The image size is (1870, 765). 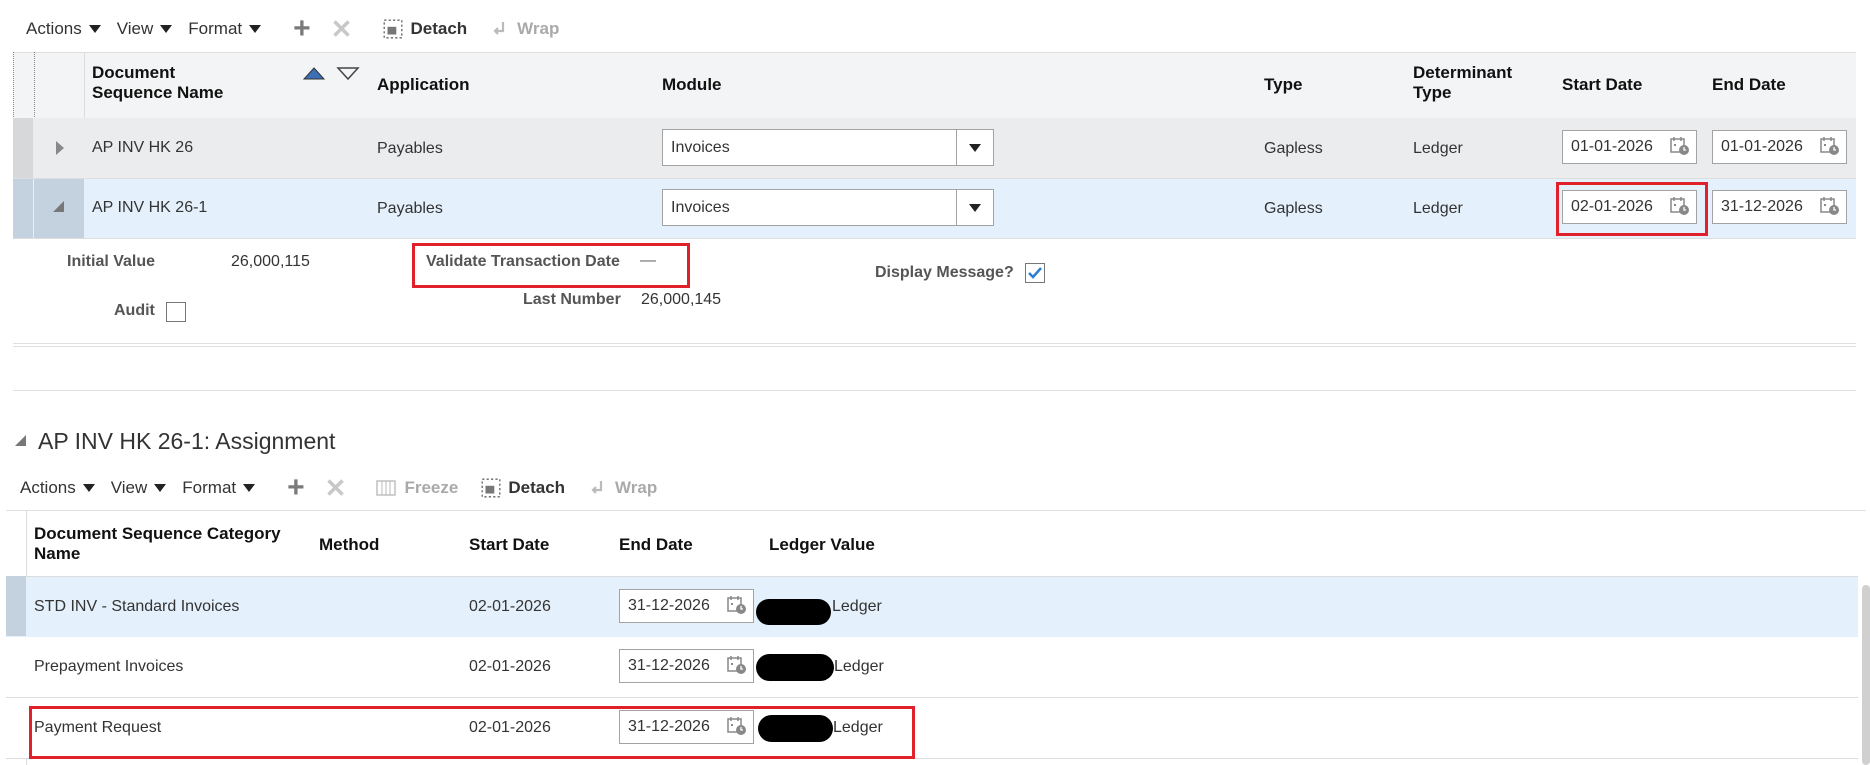 What do you see at coordinates (472, 732) in the screenshot?
I see `highlight-payment-request-row` at bounding box center [472, 732].